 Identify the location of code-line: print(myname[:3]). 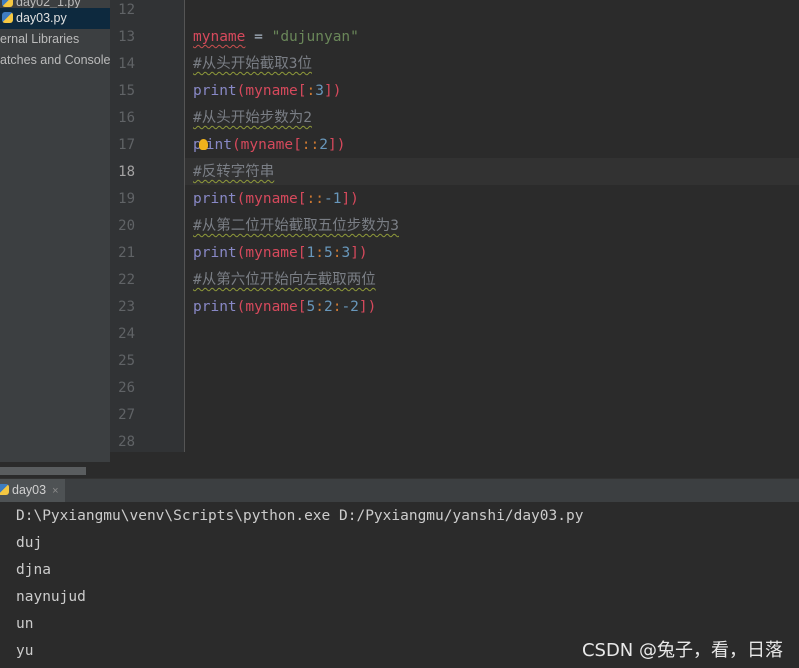
(267, 91).